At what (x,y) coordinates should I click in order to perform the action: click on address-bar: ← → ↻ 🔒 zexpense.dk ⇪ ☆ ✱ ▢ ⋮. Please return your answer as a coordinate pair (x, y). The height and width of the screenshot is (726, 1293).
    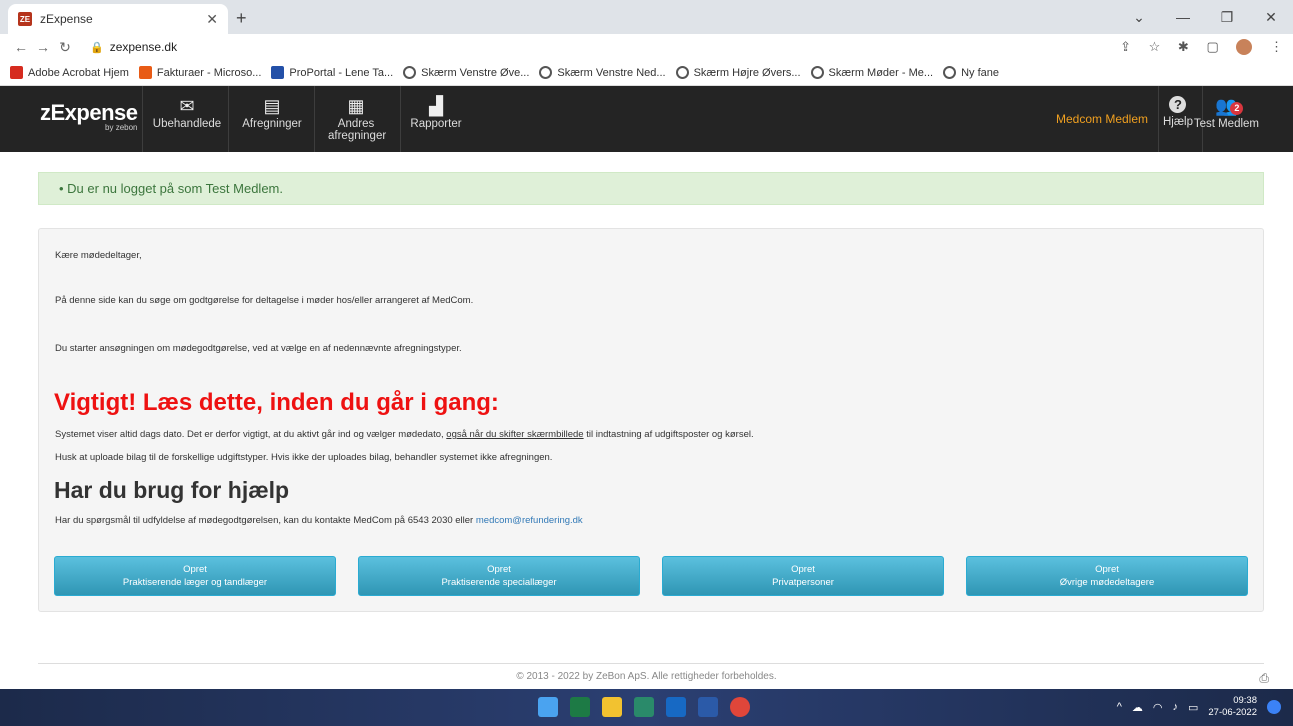
    Looking at the image, I should click on (646, 47).